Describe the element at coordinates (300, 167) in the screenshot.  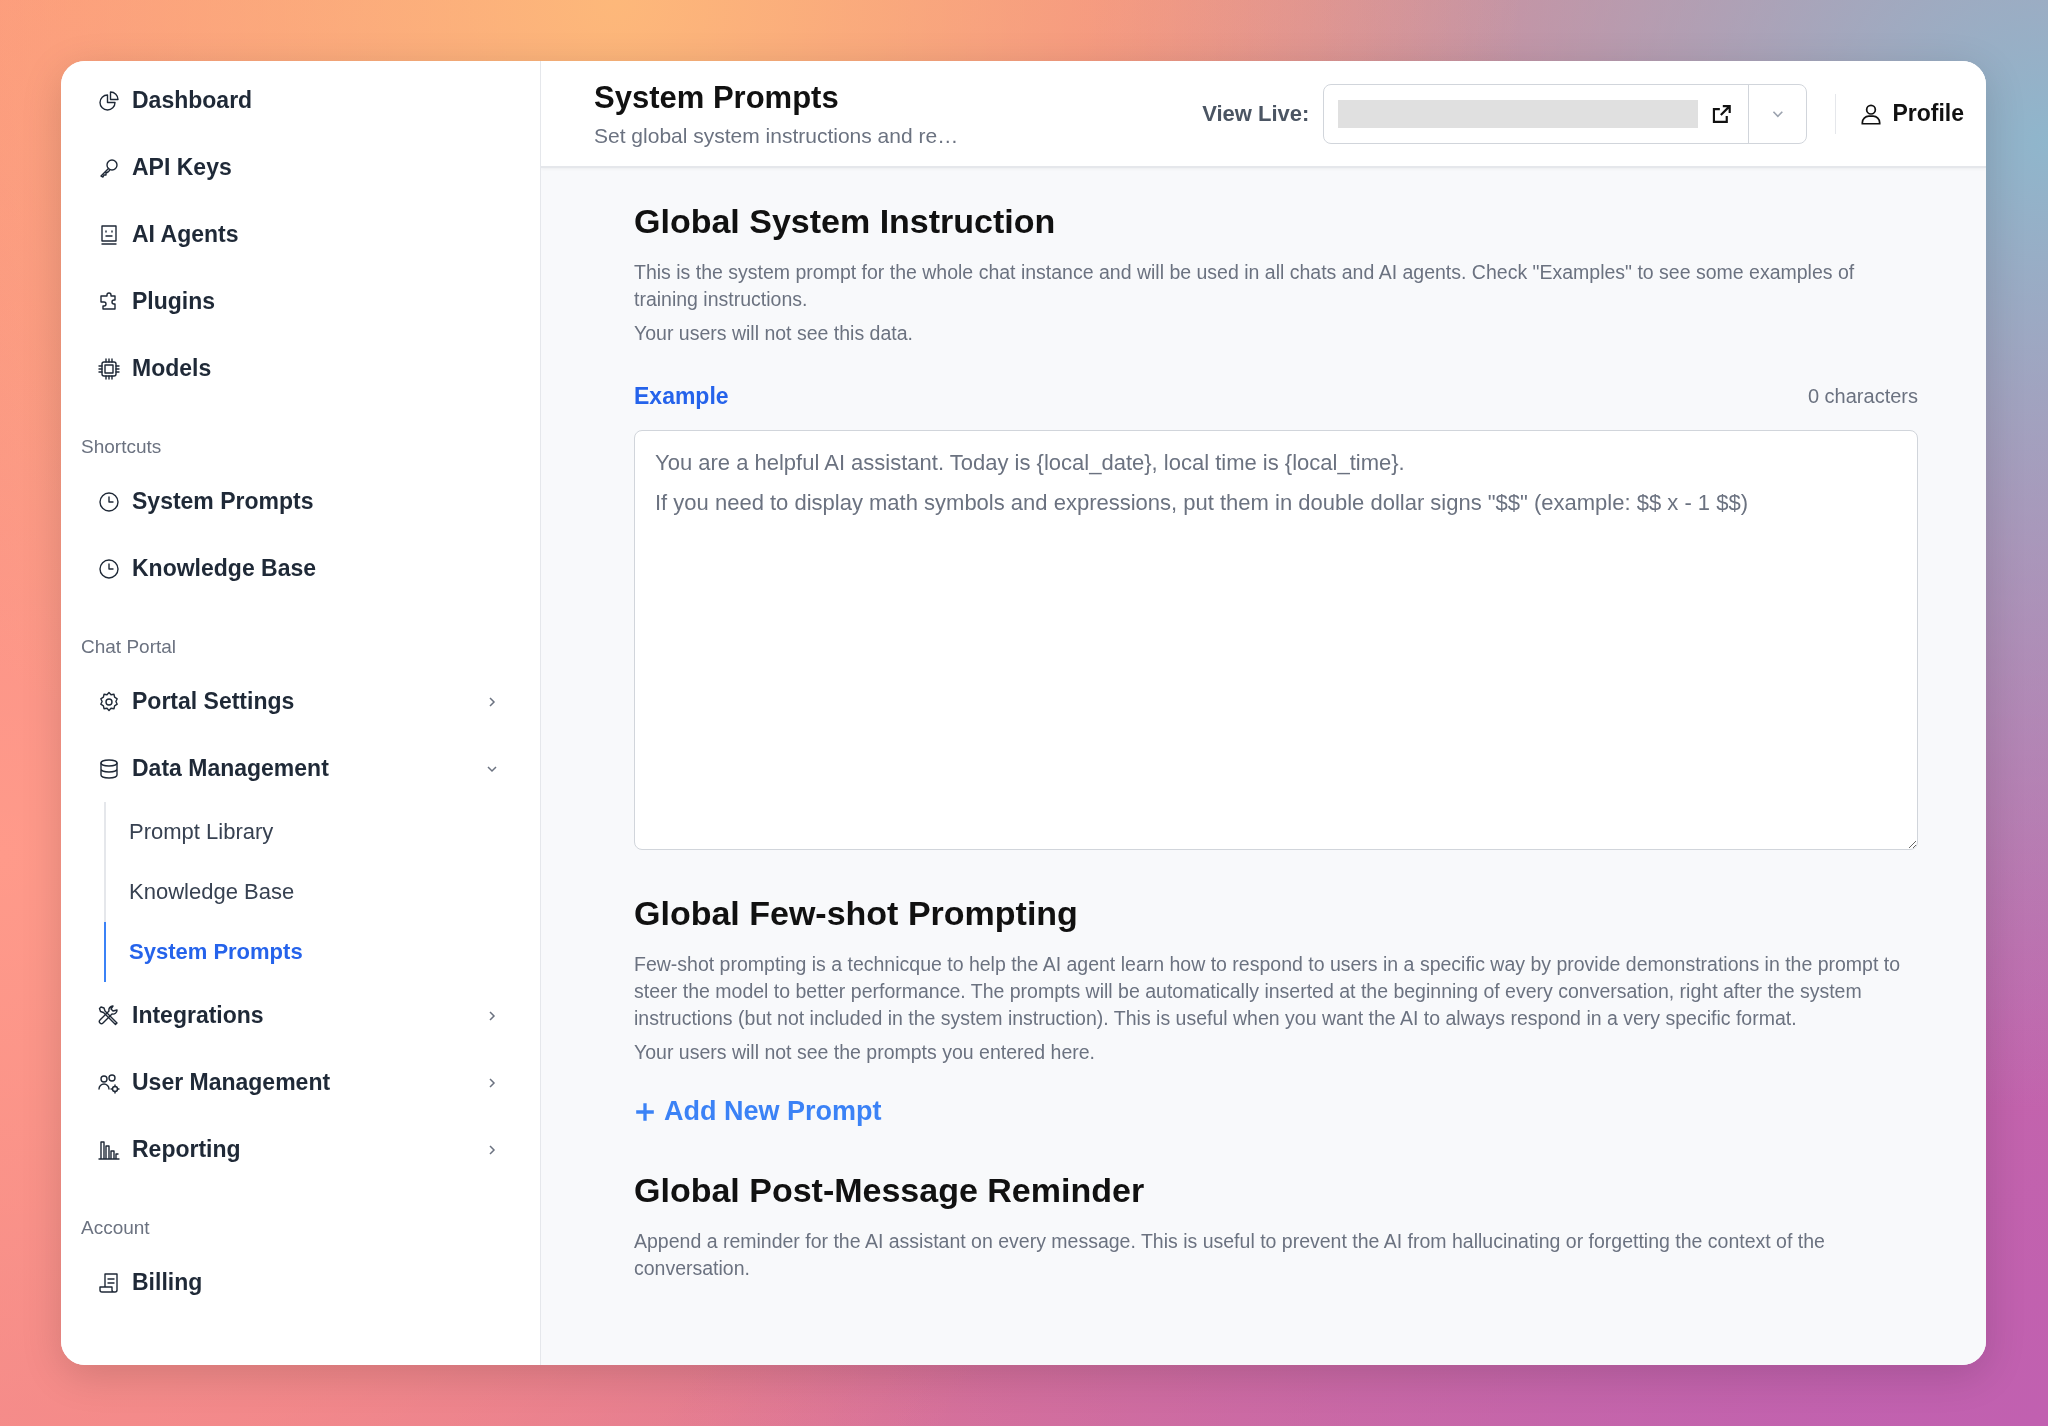
I see `nav-item: API Keys` at that location.